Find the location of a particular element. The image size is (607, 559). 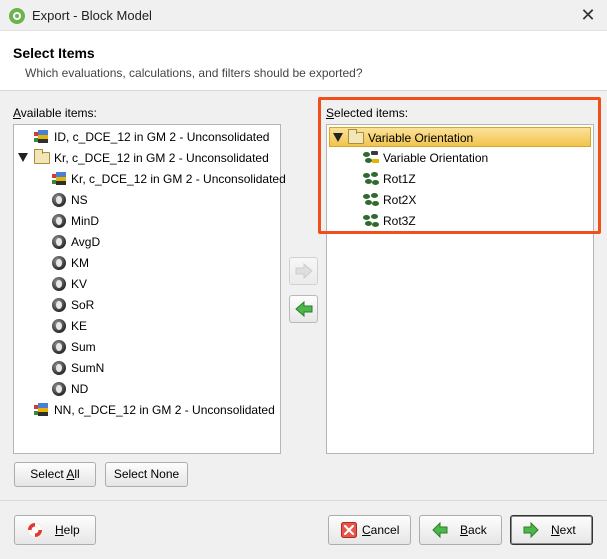

tree-item-nn: NN, c_DCE_12 in GM 2 - Unconsolidated is located at coordinates (147, 410).